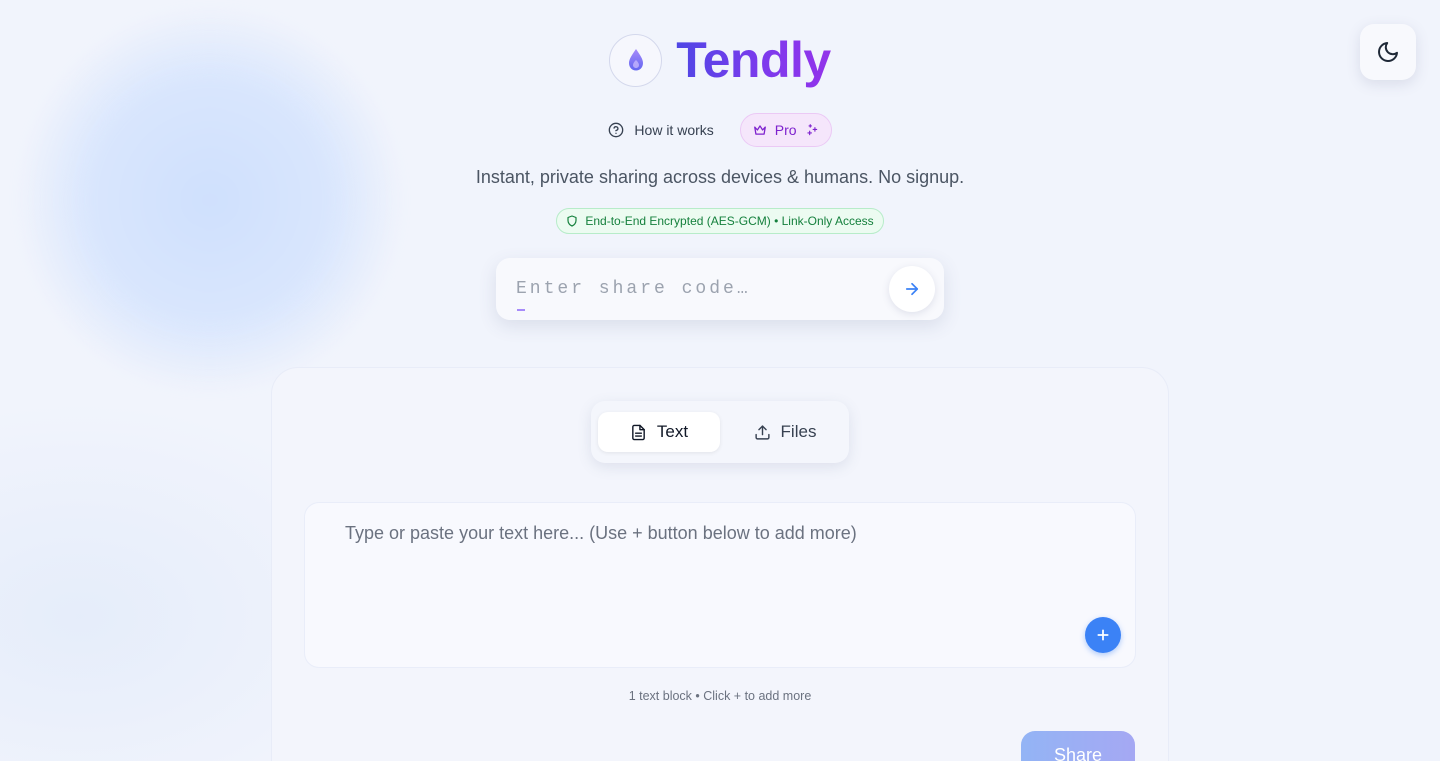  I want to click on share-button: Share, so click(1078, 746).